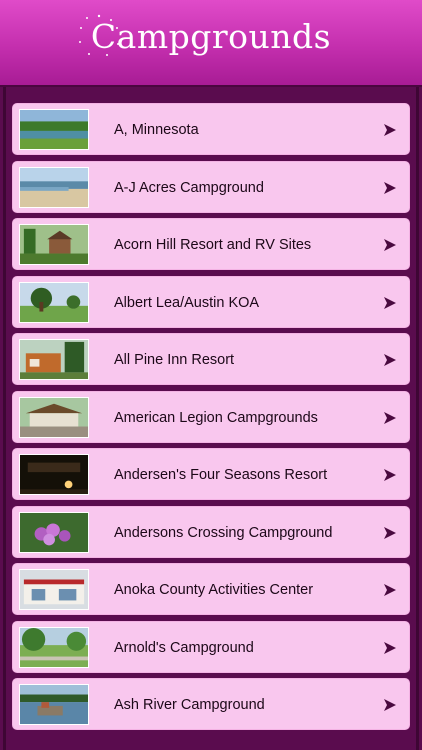 The height and width of the screenshot is (750, 422). Describe the element at coordinates (174, 360) in the screenshot. I see `campground-name: All Pine Inn Resort` at that location.